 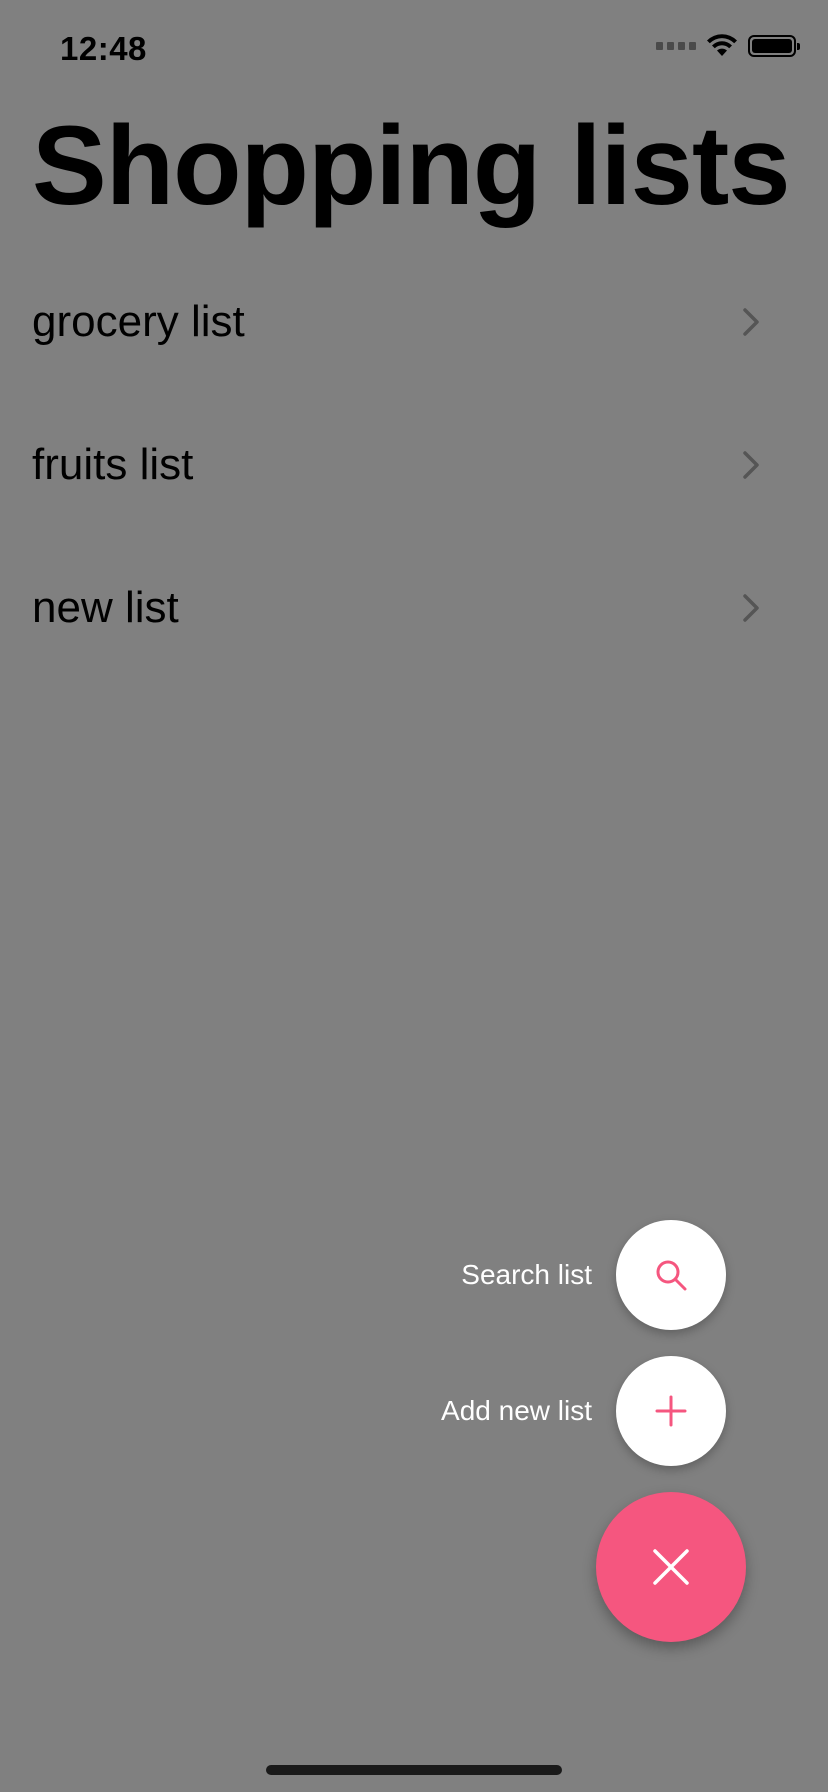 I want to click on status-bar: 12:48, so click(x=414, y=50).